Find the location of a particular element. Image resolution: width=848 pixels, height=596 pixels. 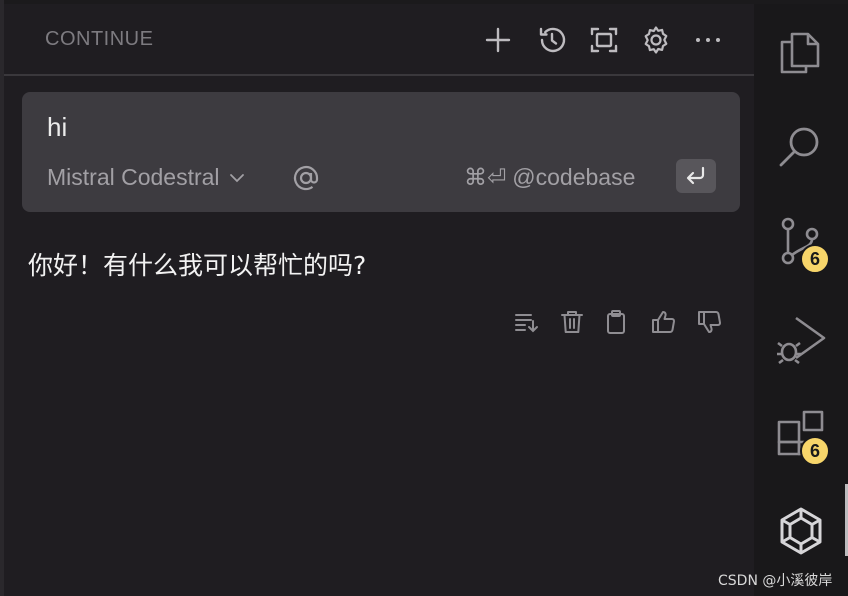

thumbs-up-icon is located at coordinates (664, 322).